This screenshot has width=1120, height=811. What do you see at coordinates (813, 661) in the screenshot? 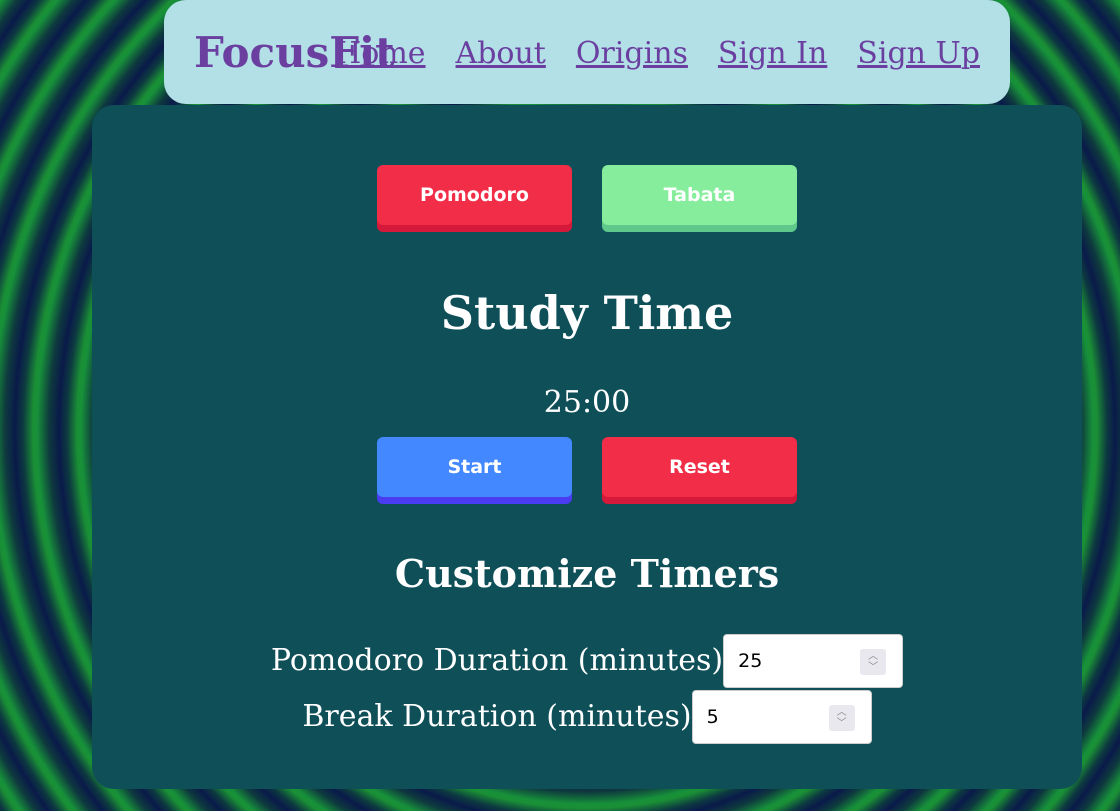
I see `pomodoro-duration-input: 25 ︿ ﹀` at bounding box center [813, 661].